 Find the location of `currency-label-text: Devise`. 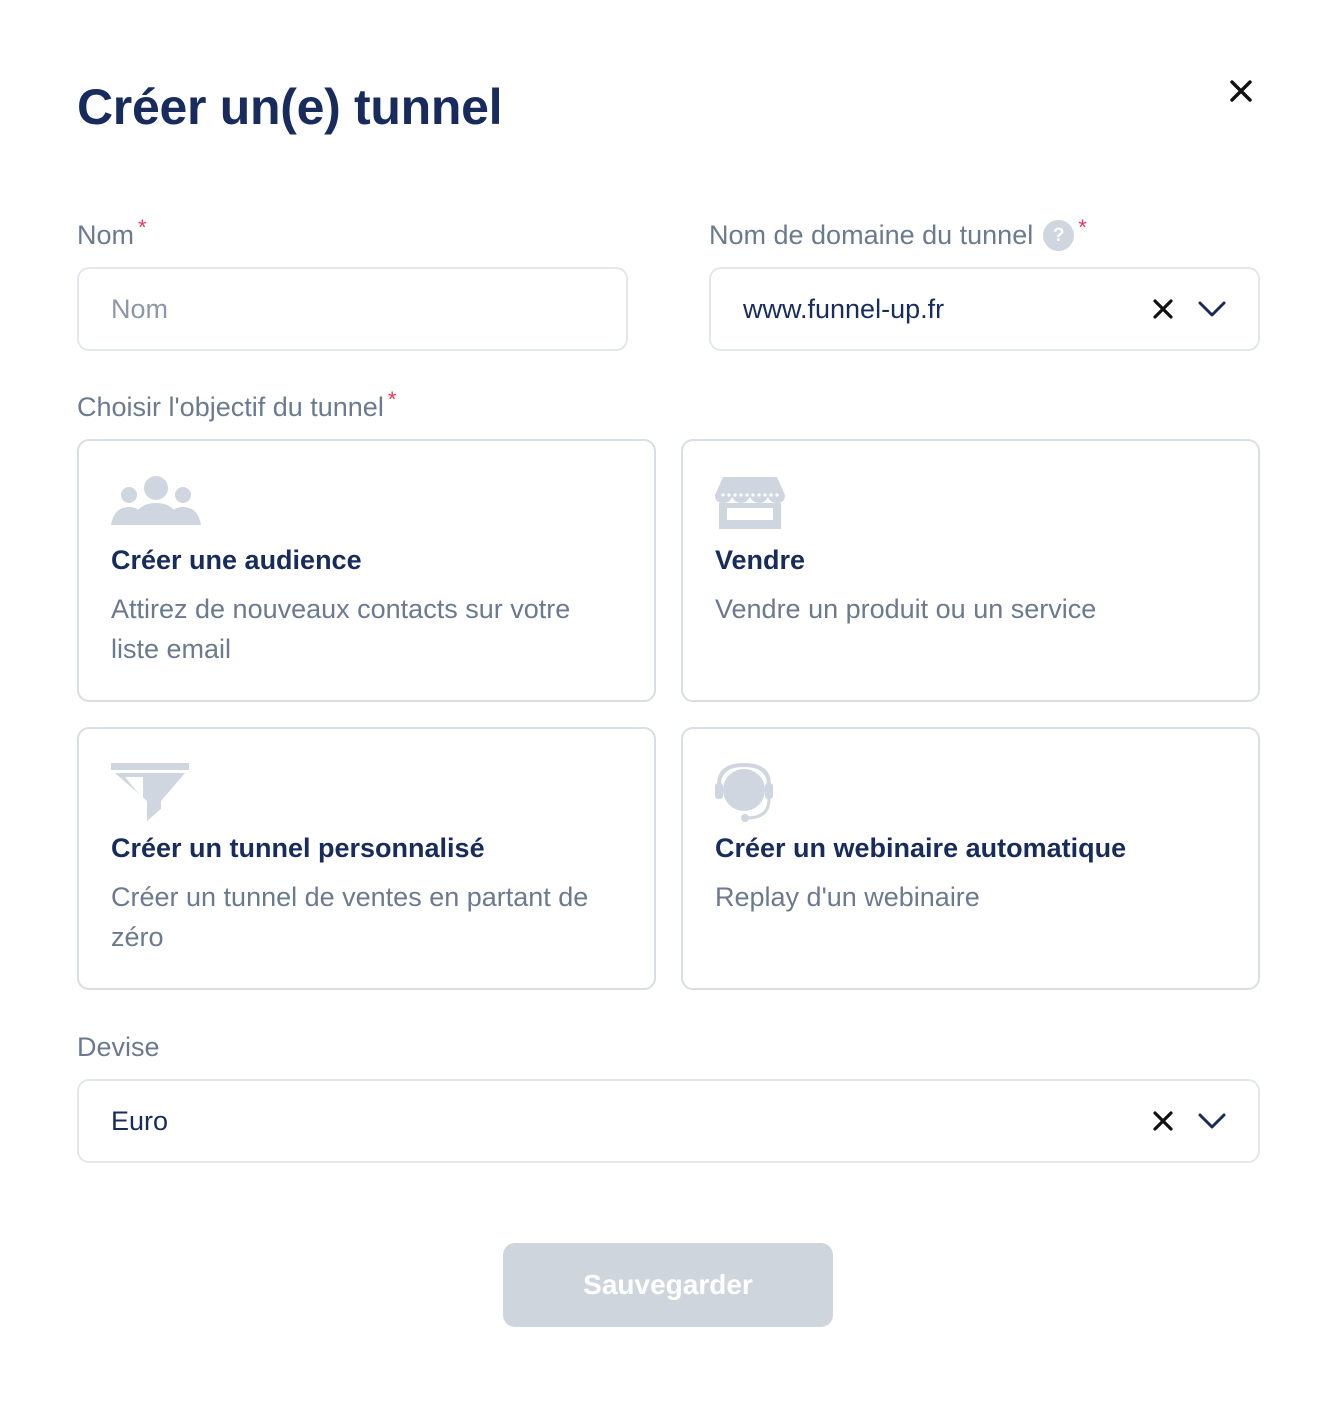

currency-label-text: Devise is located at coordinates (118, 1047).